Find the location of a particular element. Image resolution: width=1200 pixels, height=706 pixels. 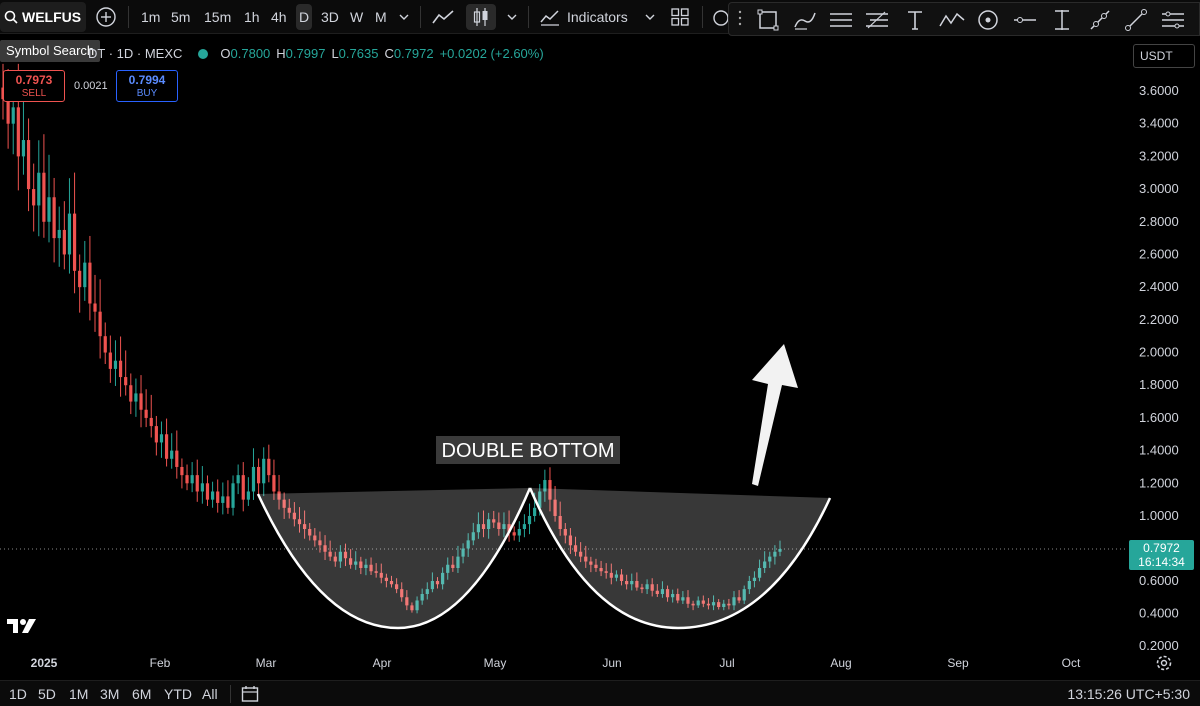

y-tick-label: 2.2000 is located at coordinates (1159, 319).